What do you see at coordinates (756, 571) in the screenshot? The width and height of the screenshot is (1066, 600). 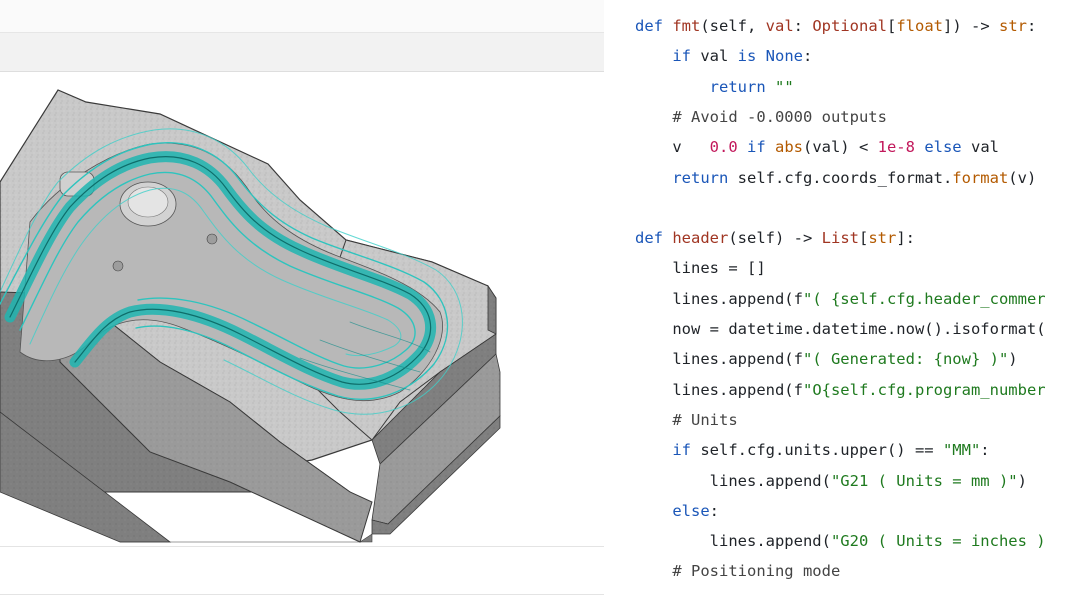 I see `code-token: # Positioning mode` at bounding box center [756, 571].